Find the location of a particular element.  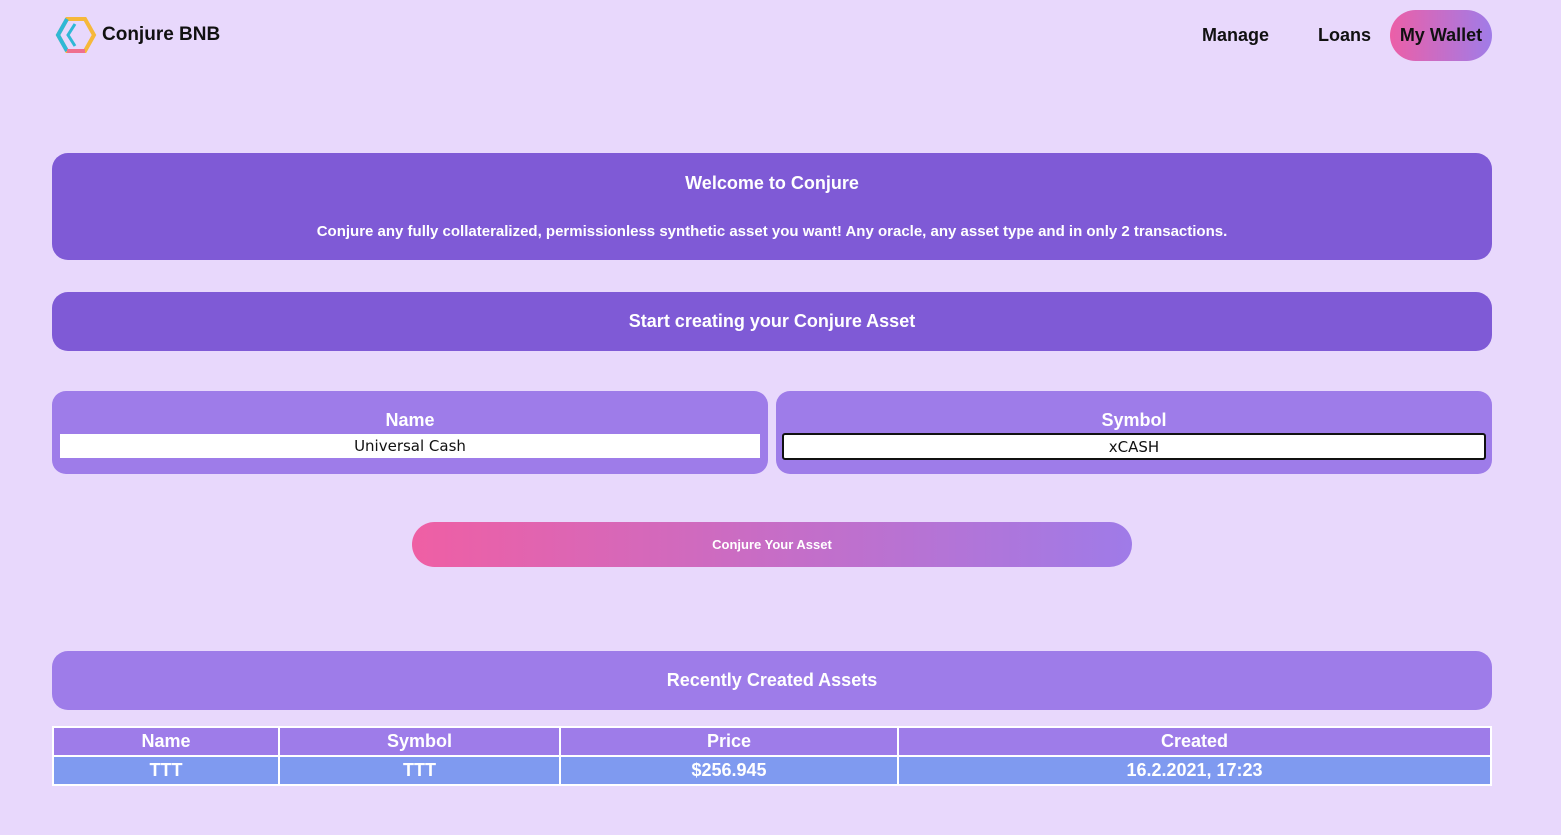

name-label: Name is located at coordinates (410, 420).